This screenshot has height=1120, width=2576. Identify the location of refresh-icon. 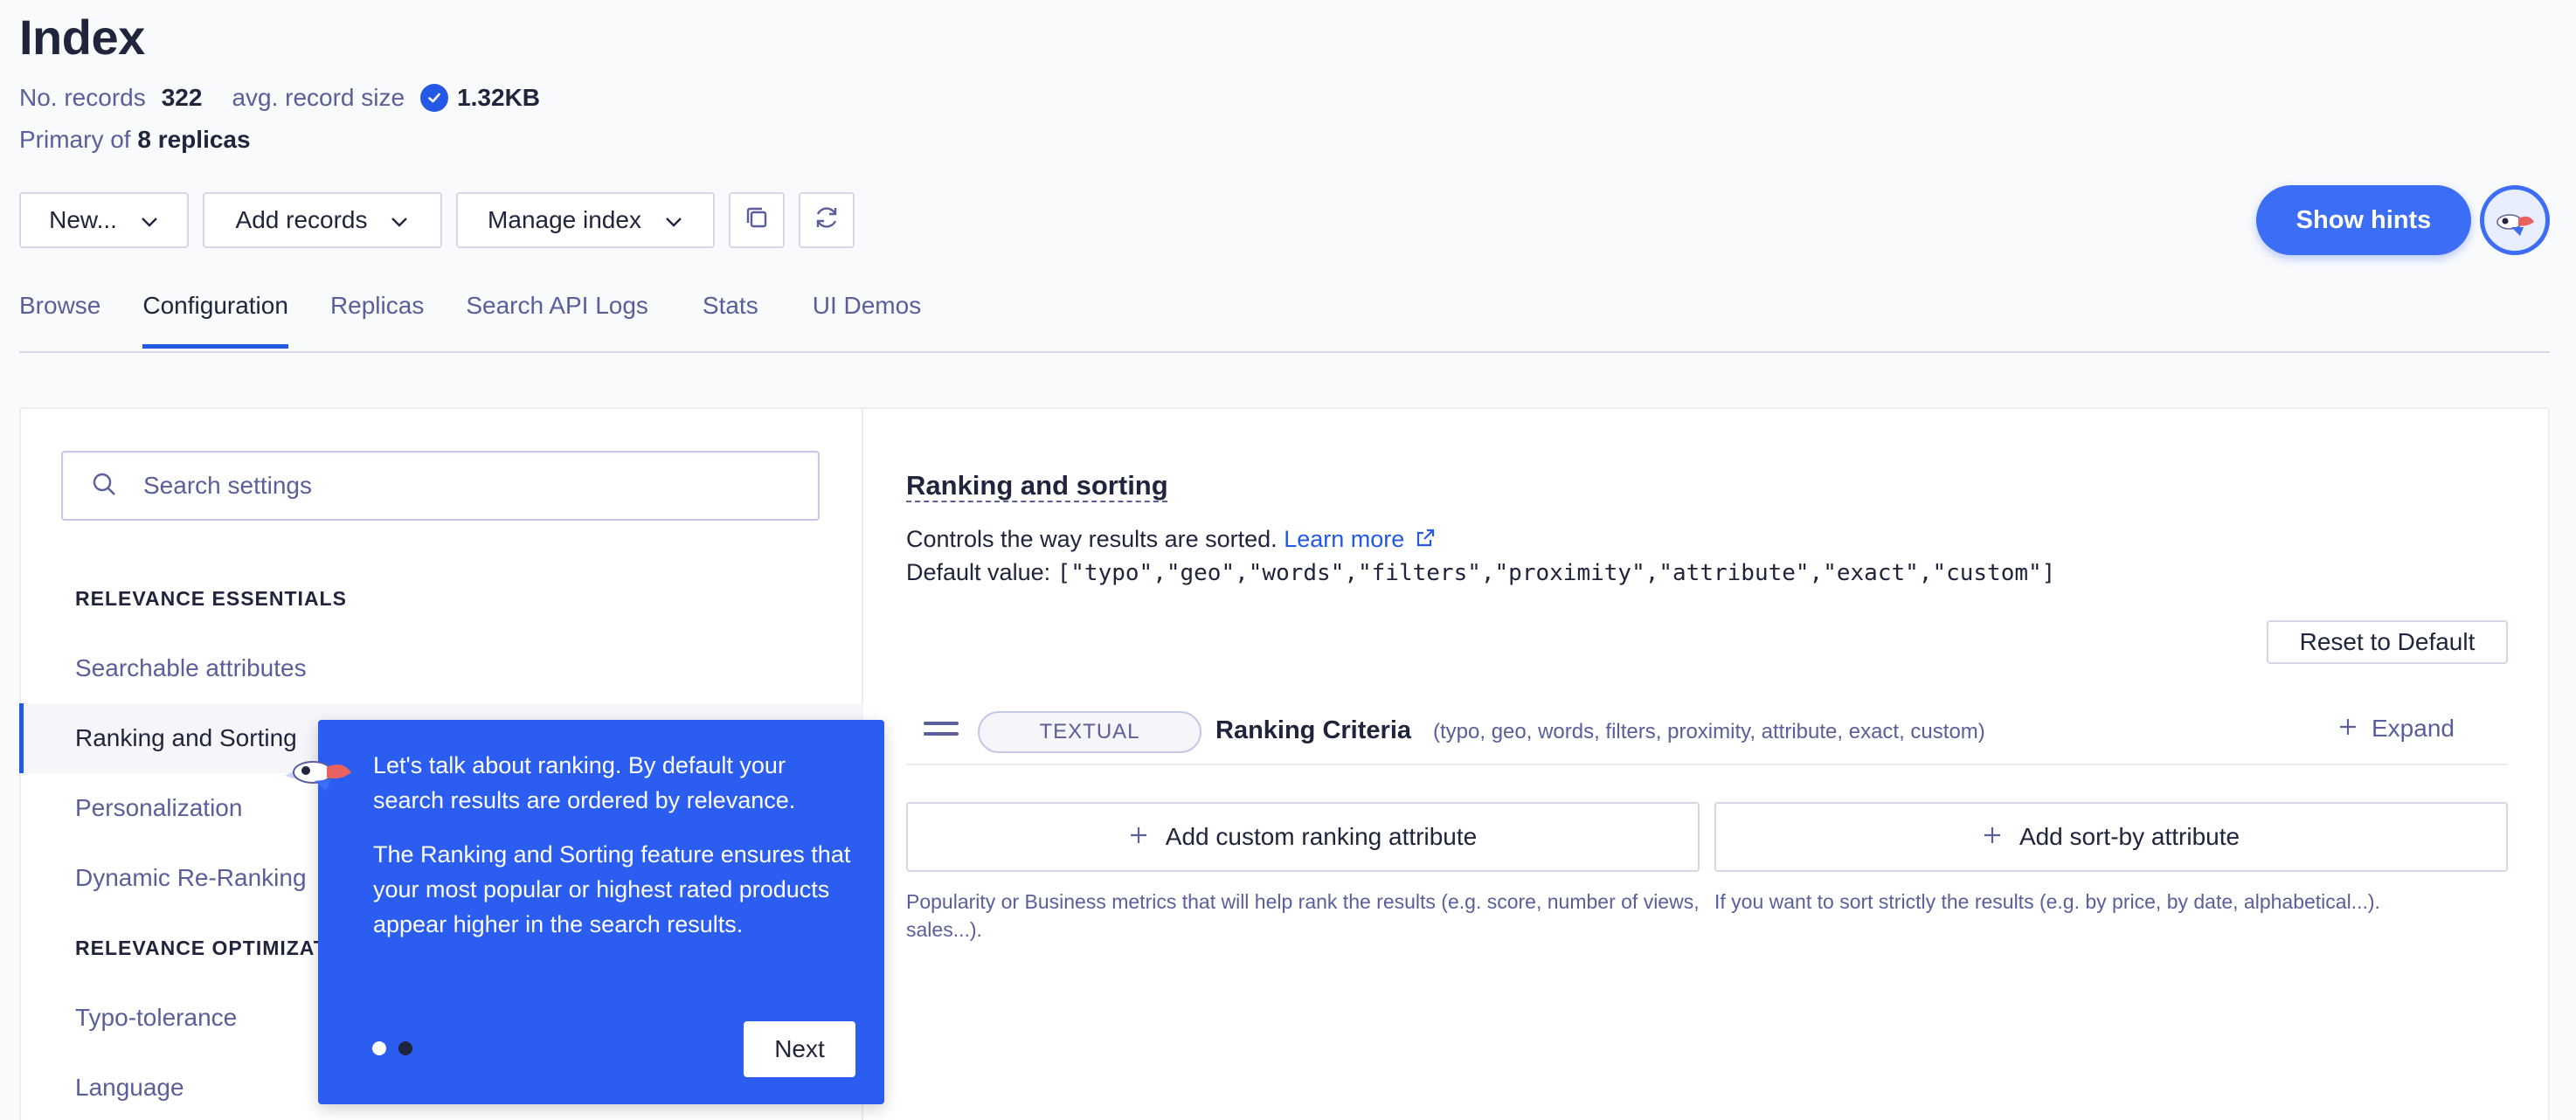
(827, 221).